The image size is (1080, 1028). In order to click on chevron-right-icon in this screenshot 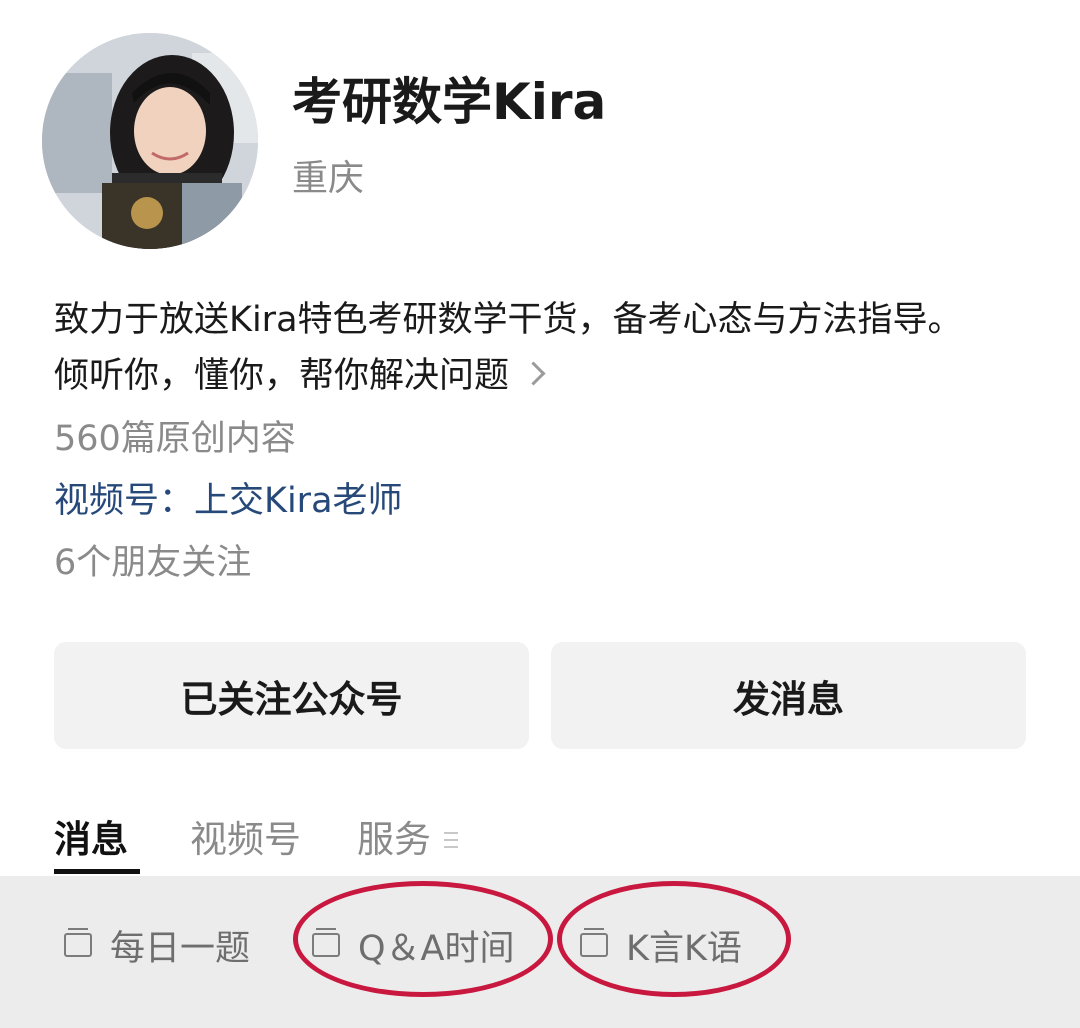, I will do `click(533, 373)`.